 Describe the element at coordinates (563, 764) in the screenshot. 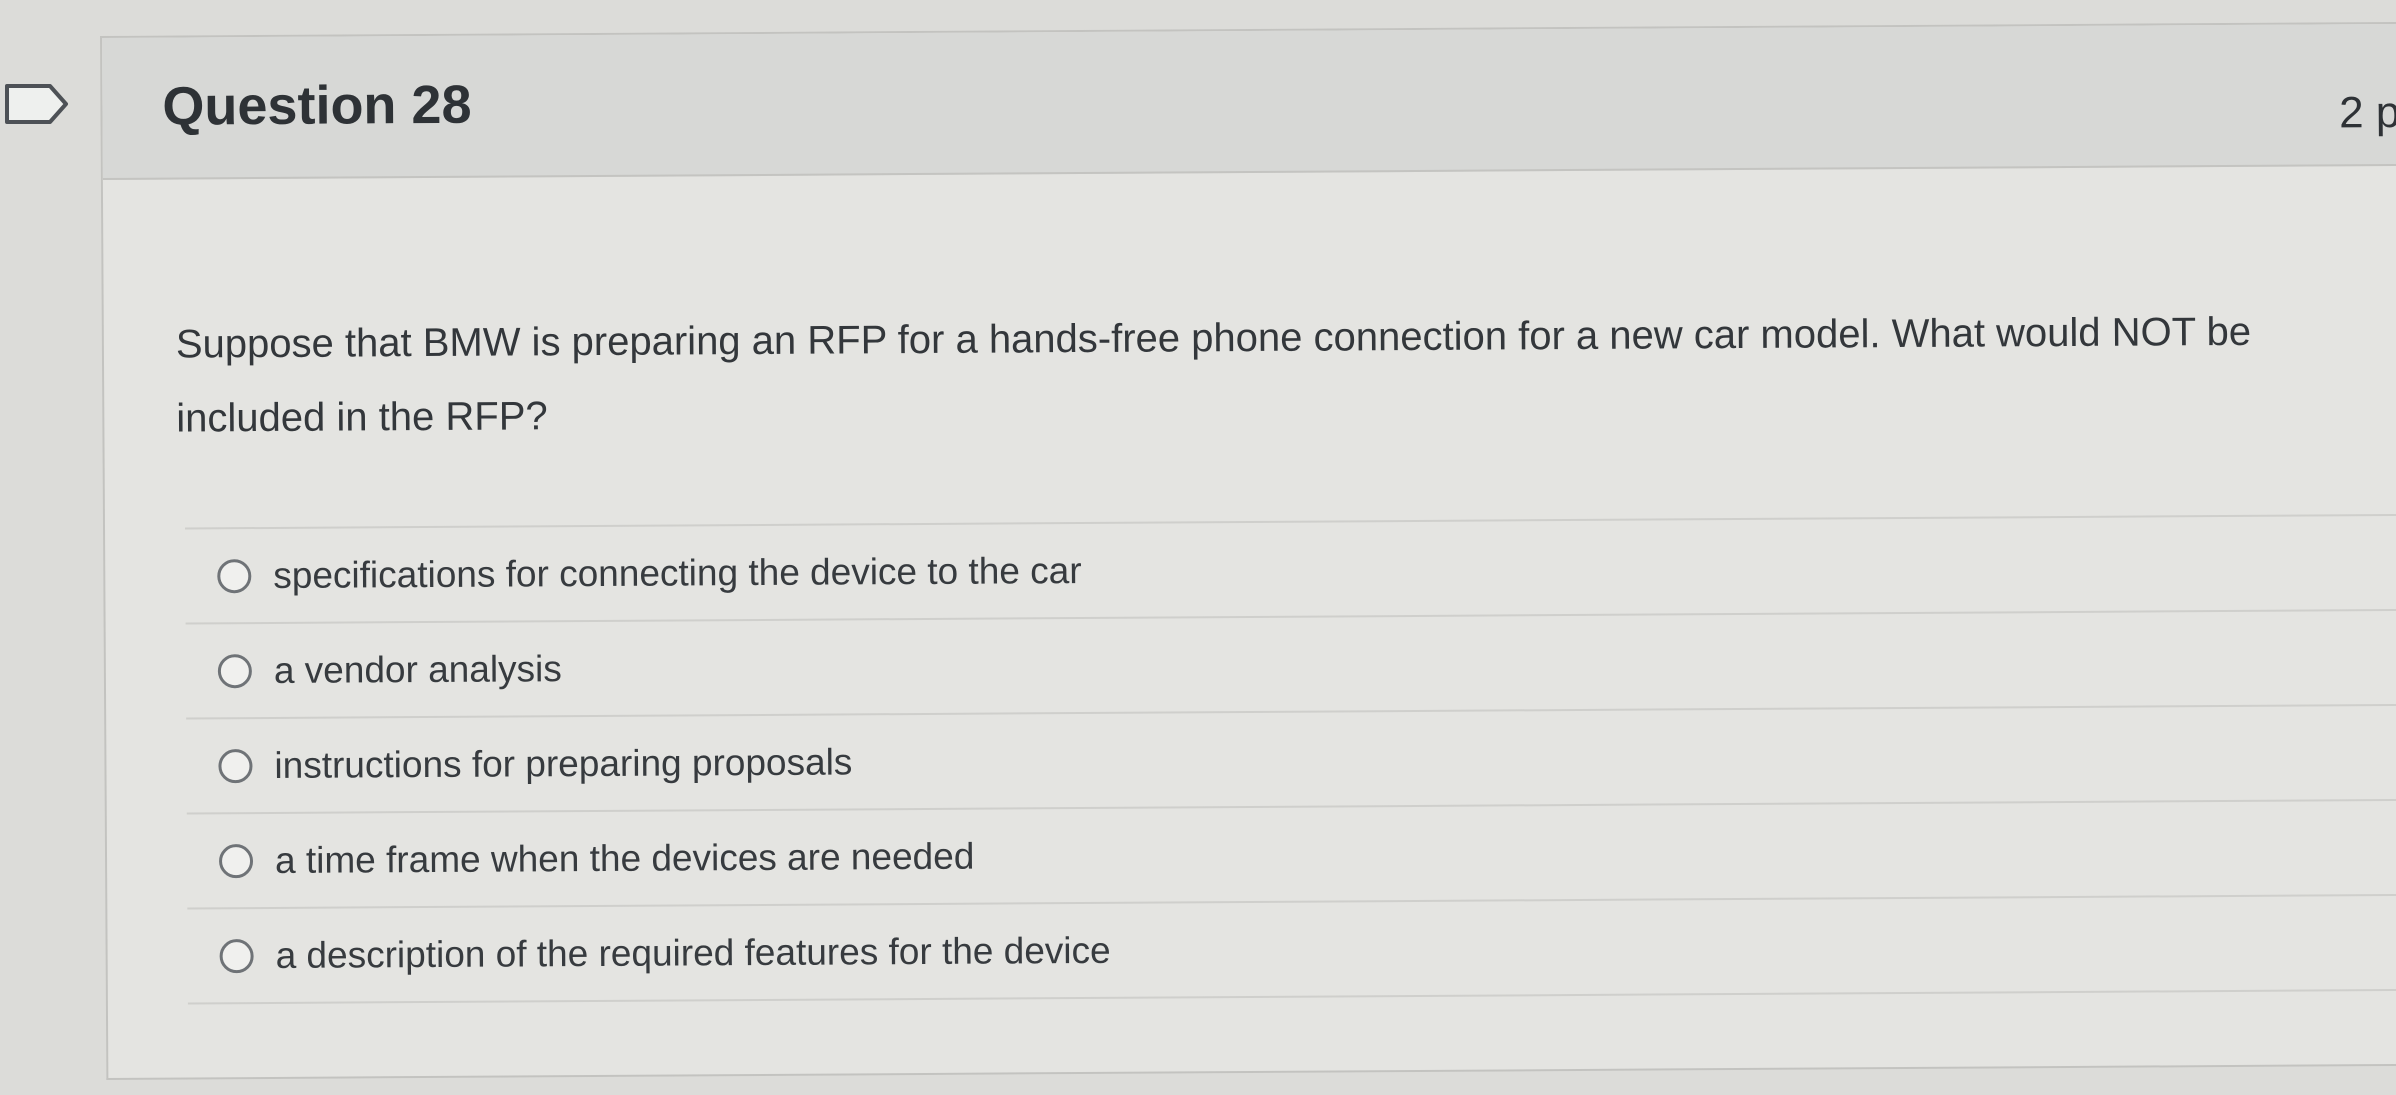

I see `answer-label: instructions for preparing proposals` at that location.